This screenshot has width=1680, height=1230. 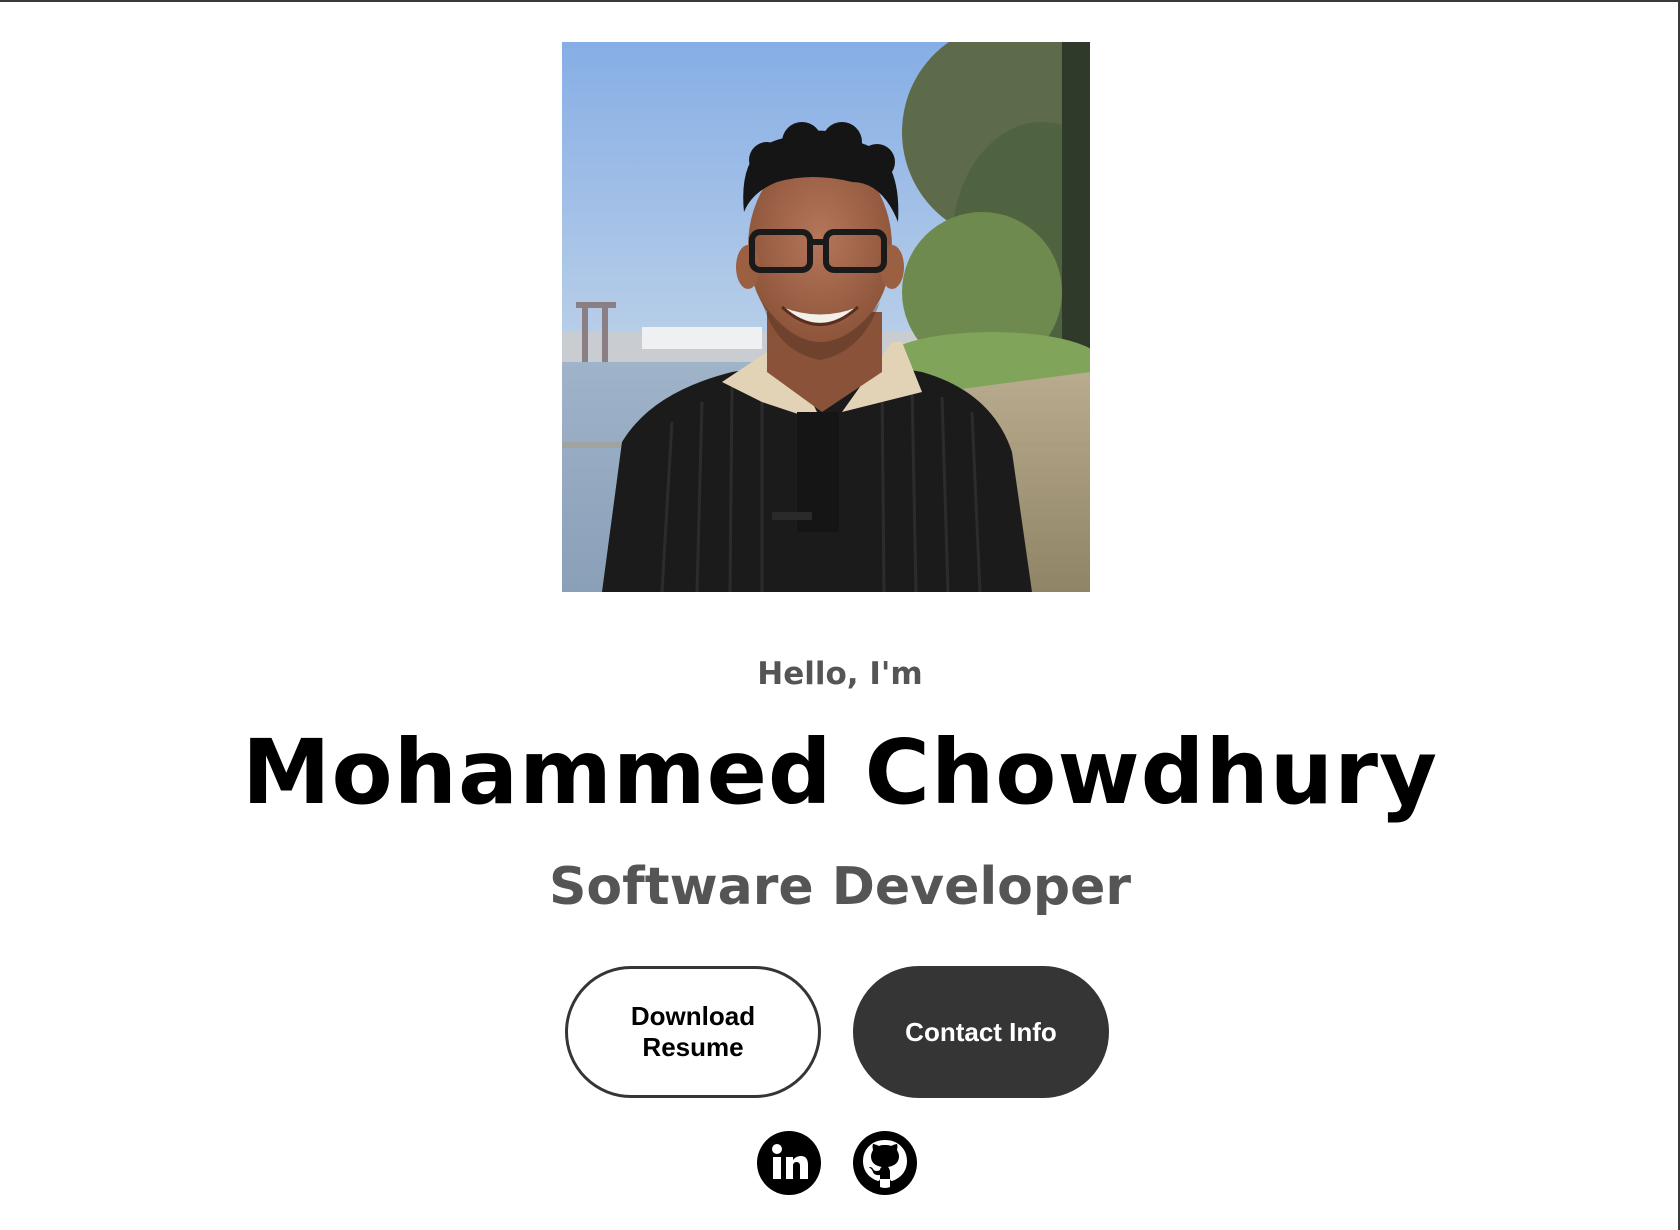 I want to click on profile-photo, so click(x=826, y=317).